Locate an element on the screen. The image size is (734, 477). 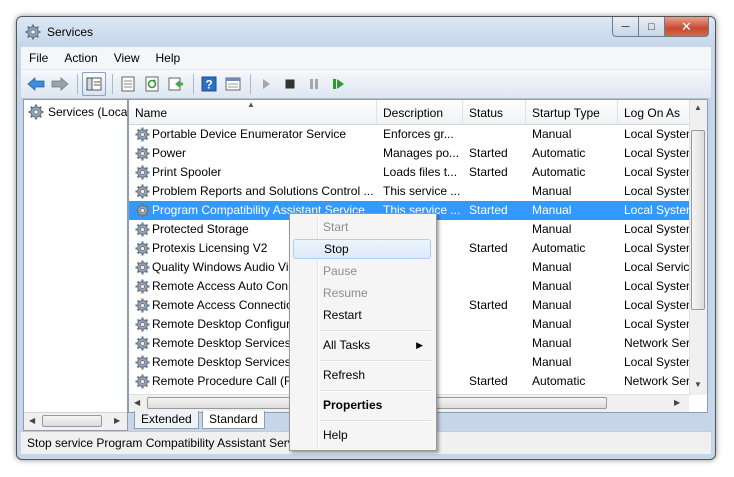
show-tree-icon is located at coordinates (94, 84).